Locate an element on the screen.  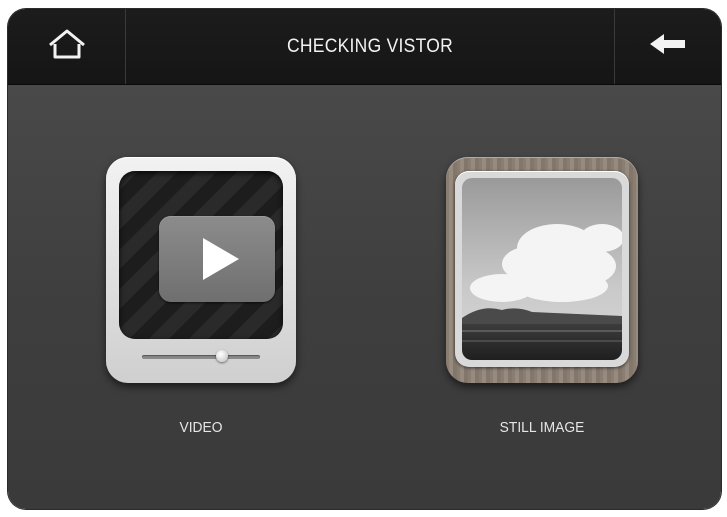
top-bar: CHECKING VISTOR is located at coordinates (364, 47).